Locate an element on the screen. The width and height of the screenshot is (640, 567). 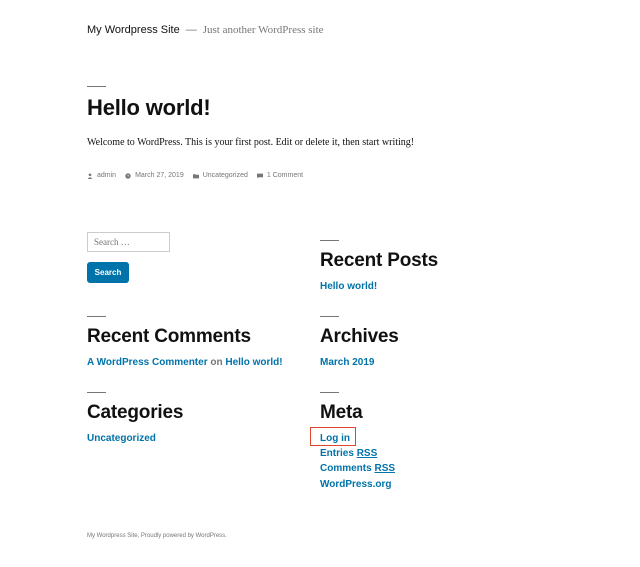
entries-rss-abbr: RSS is located at coordinates (367, 453).